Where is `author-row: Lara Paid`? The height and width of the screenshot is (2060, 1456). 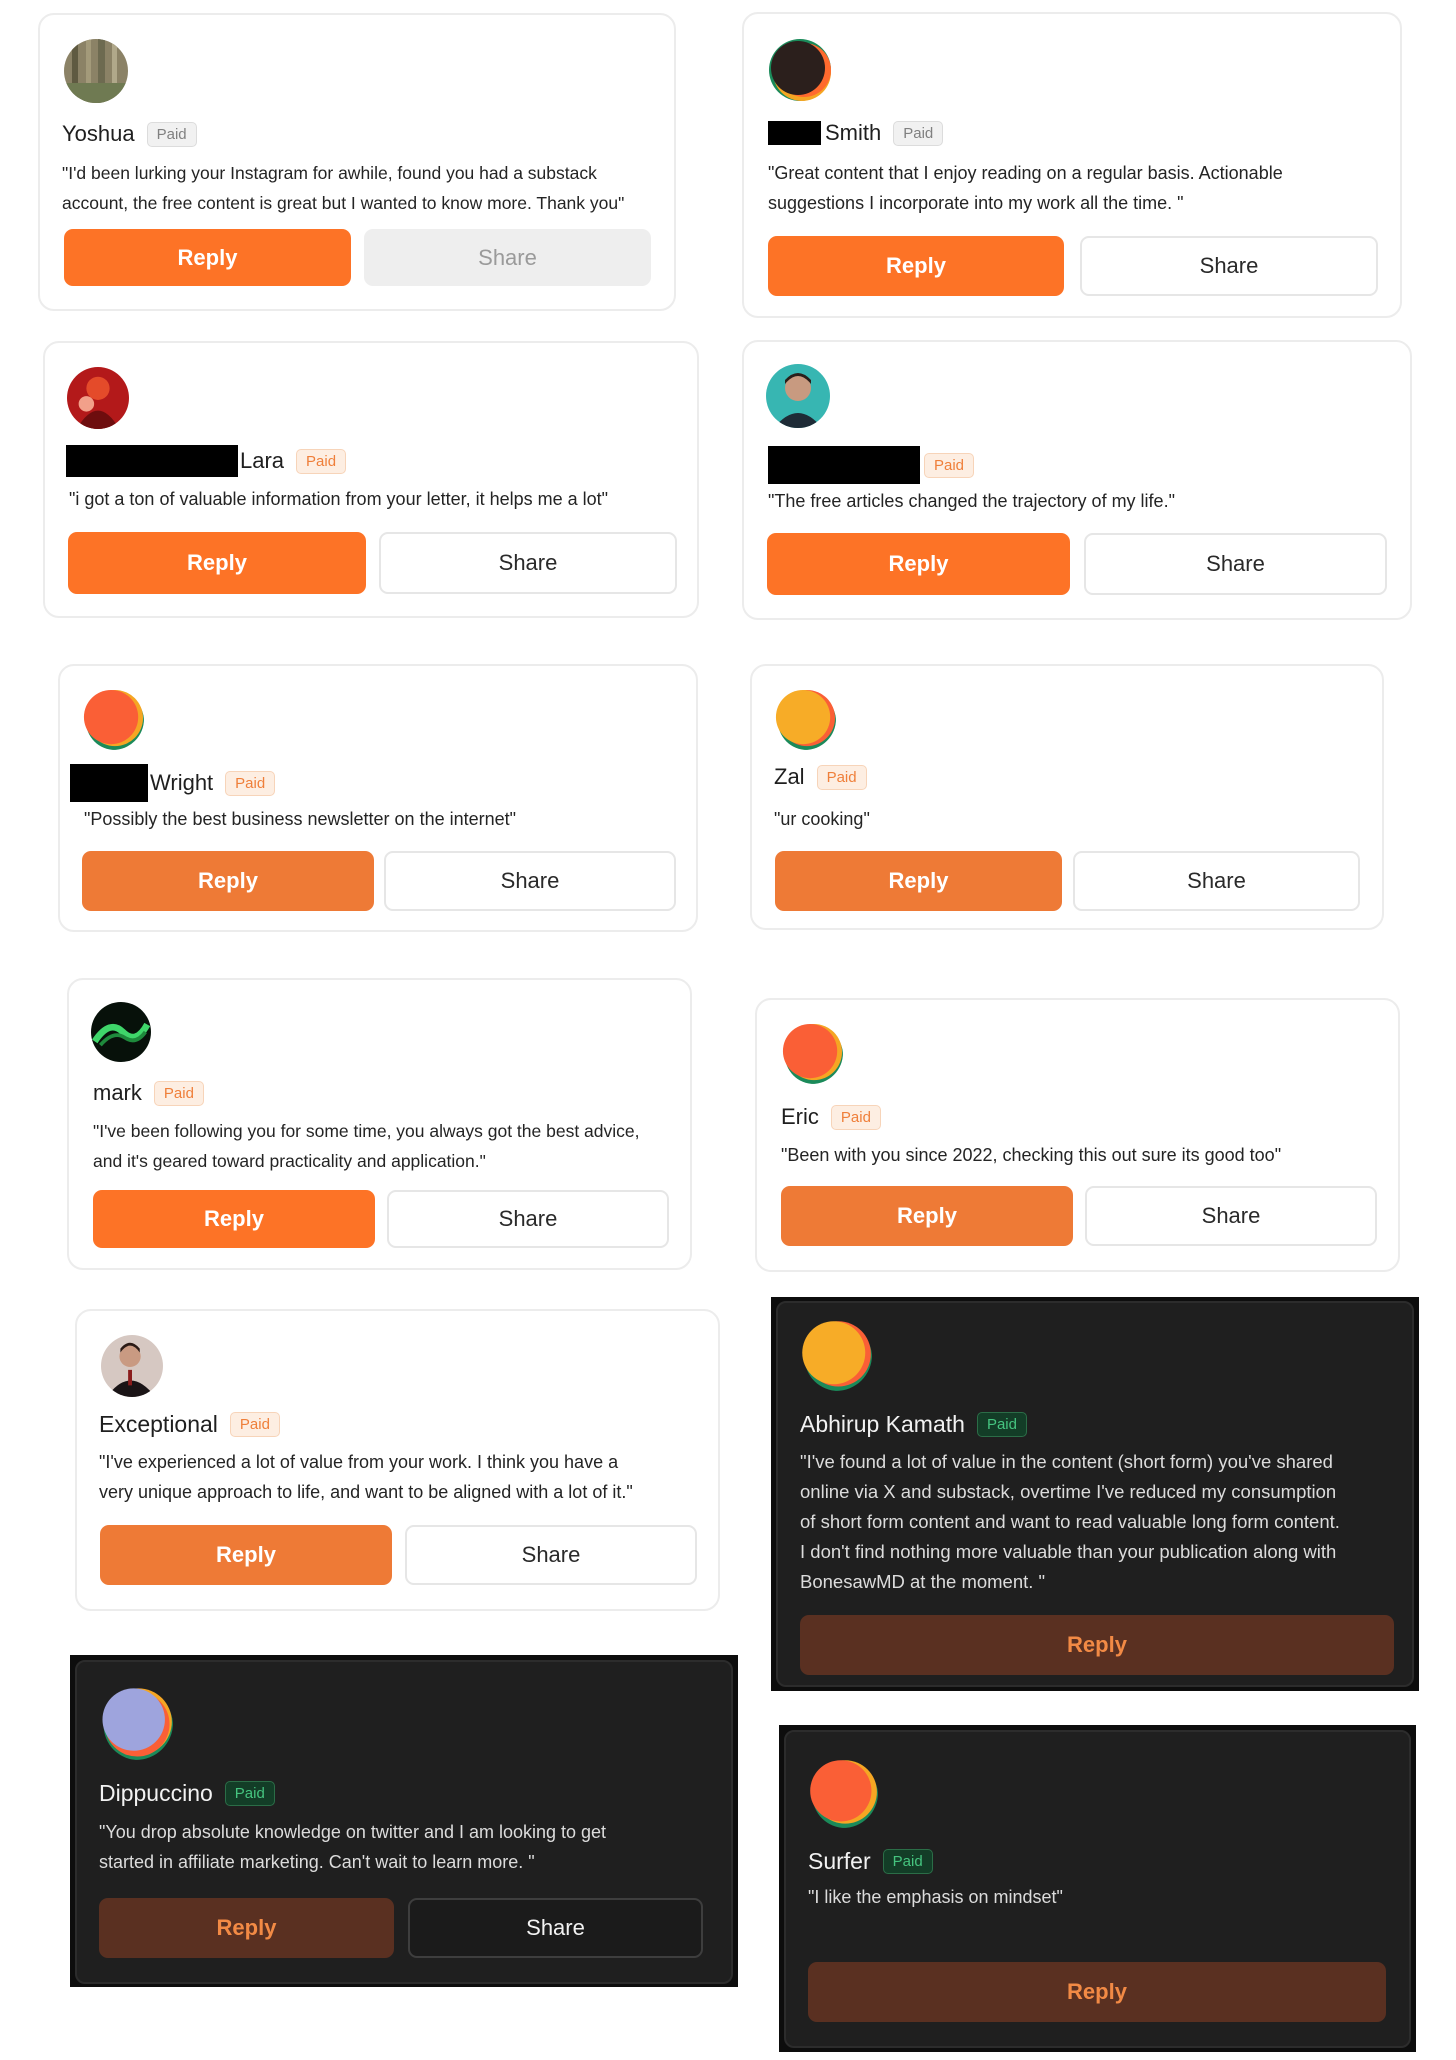 author-row: Lara Paid is located at coordinates (206, 461).